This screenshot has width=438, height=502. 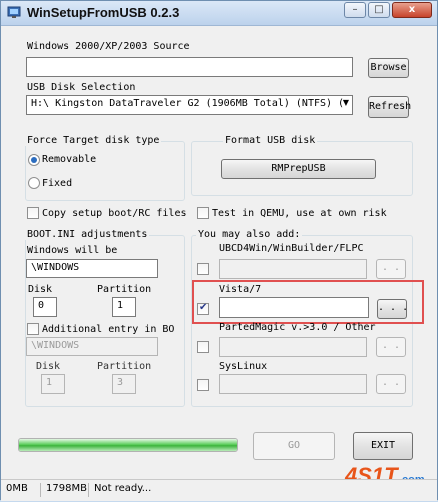 I want to click on force-type-group, so click(x=105, y=171).